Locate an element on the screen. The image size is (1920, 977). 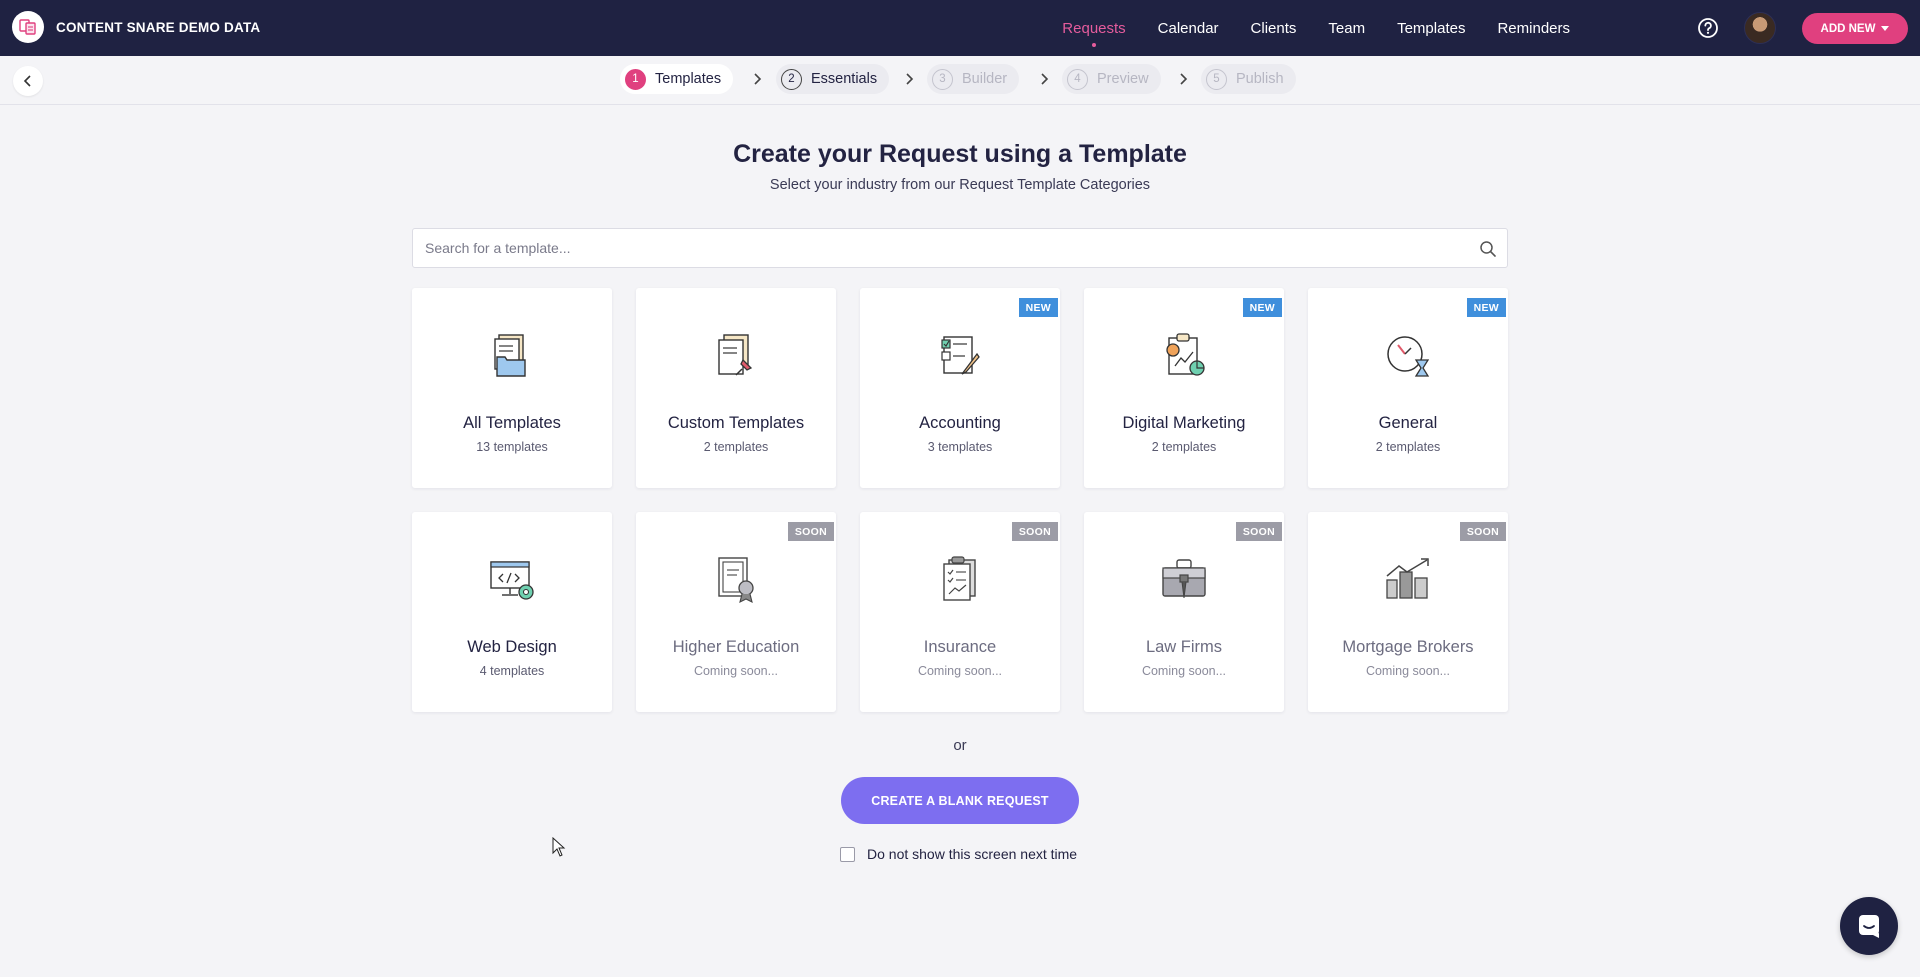
category-name: Law Firms is located at coordinates (1184, 647).